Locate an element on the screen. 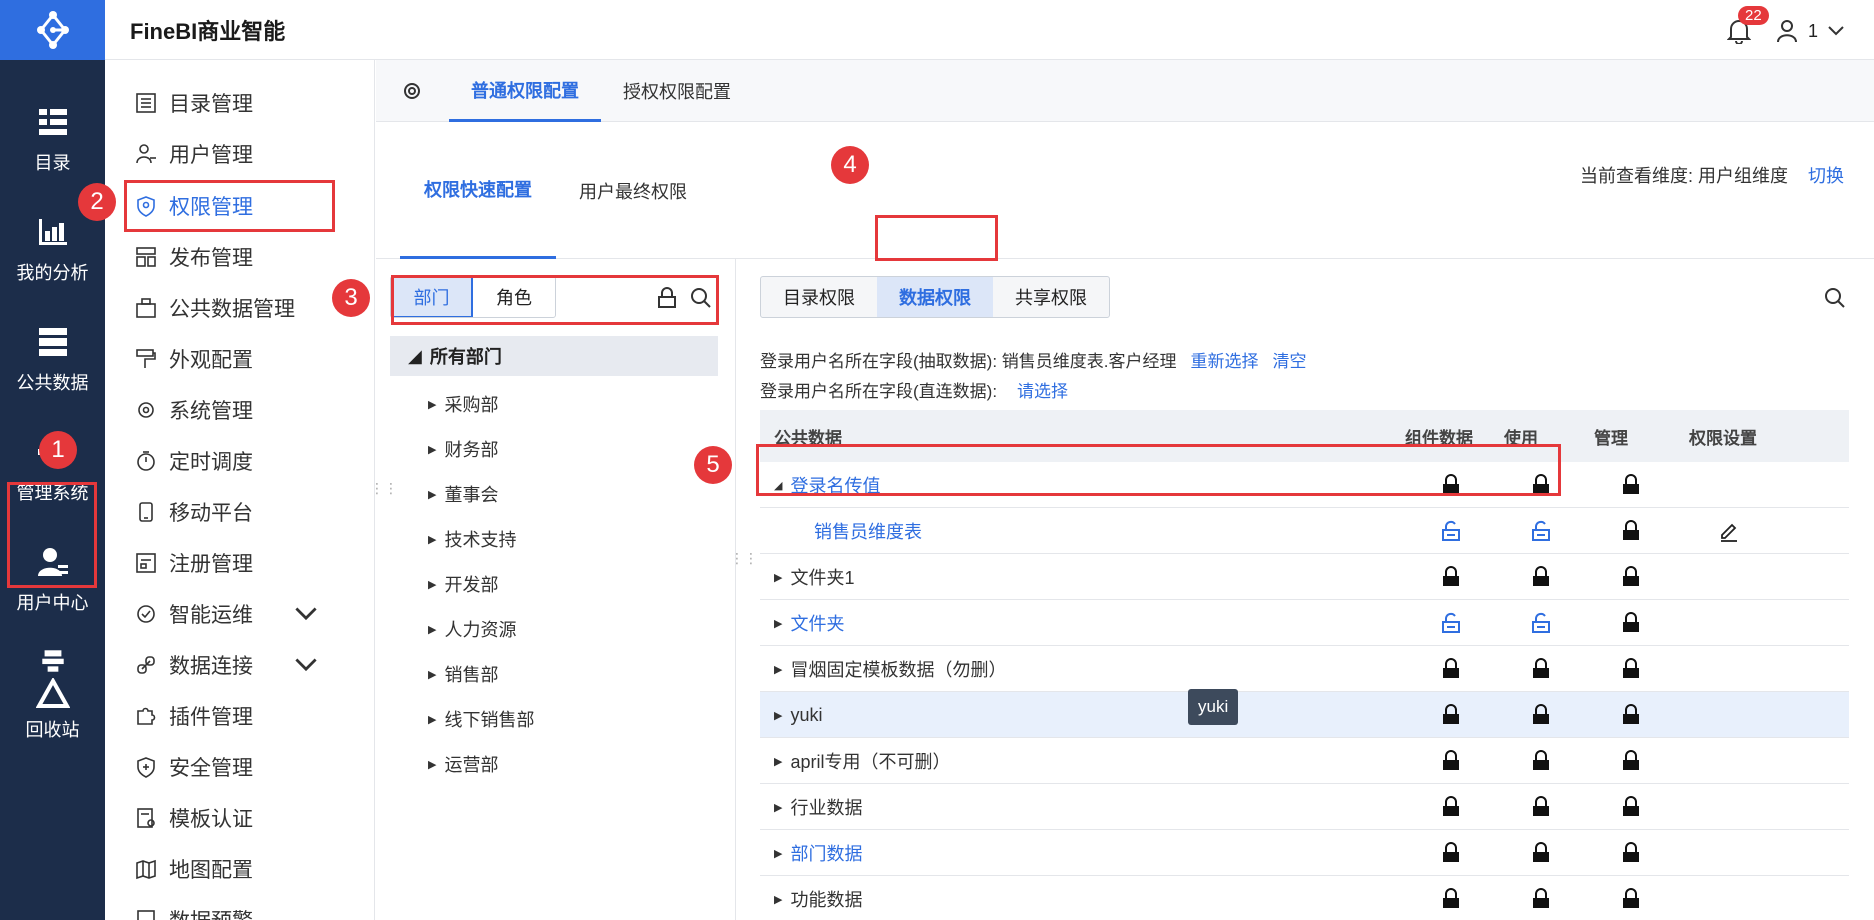 This screenshot has height=920, width=1874. tree-item: ▶ 财务部 is located at coordinates (463, 449).